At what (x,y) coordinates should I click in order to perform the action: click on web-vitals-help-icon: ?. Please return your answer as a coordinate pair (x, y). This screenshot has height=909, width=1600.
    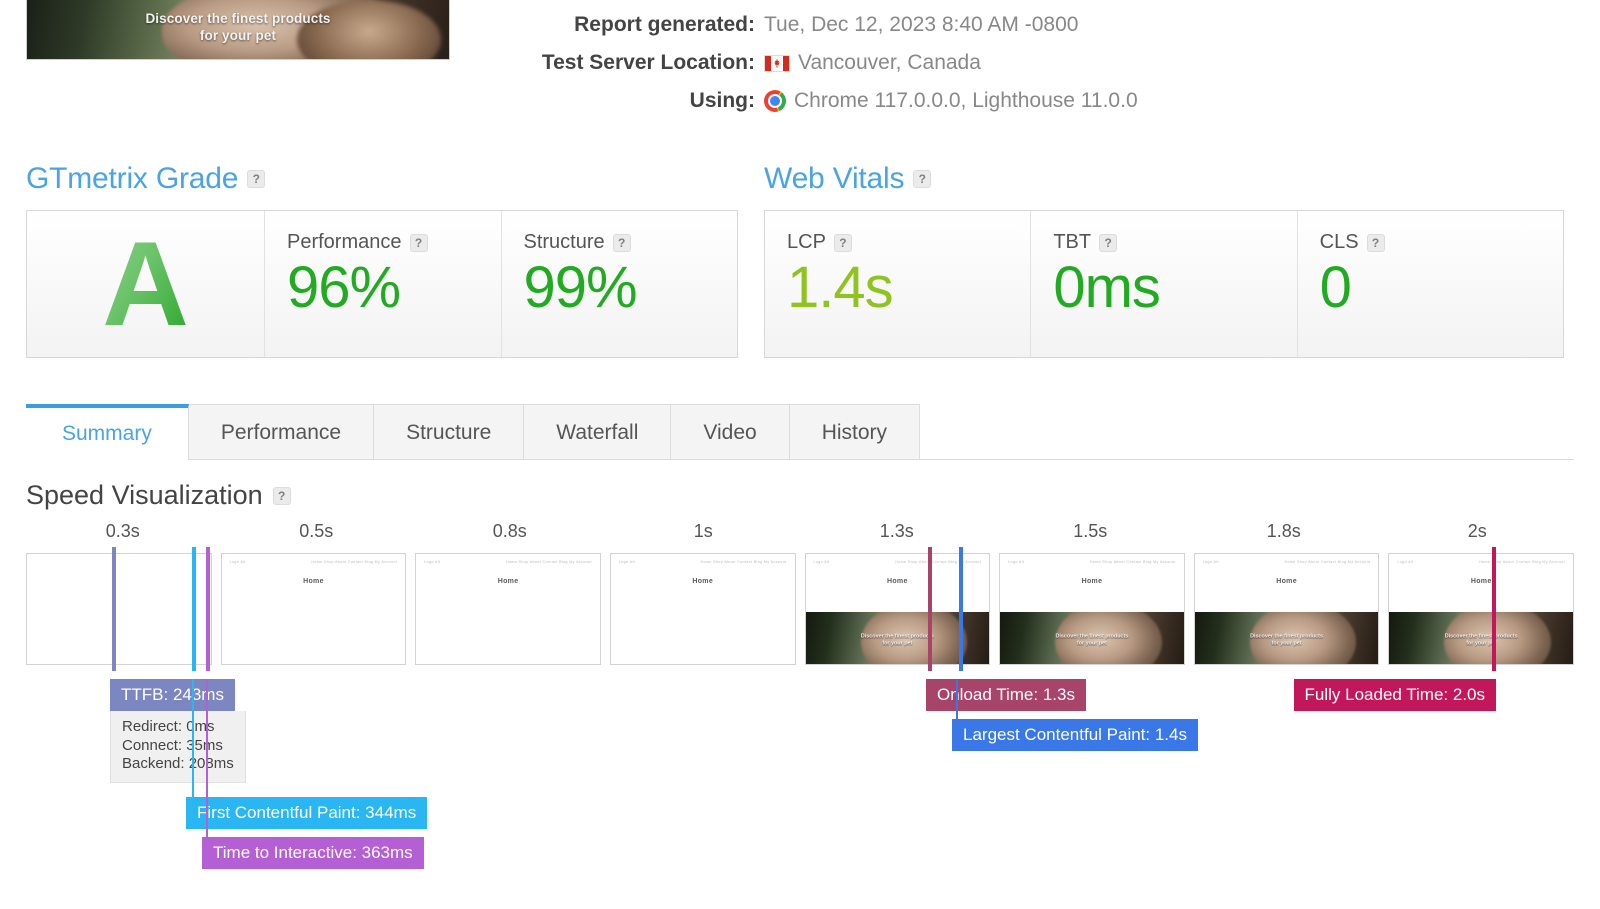
    Looking at the image, I should click on (922, 179).